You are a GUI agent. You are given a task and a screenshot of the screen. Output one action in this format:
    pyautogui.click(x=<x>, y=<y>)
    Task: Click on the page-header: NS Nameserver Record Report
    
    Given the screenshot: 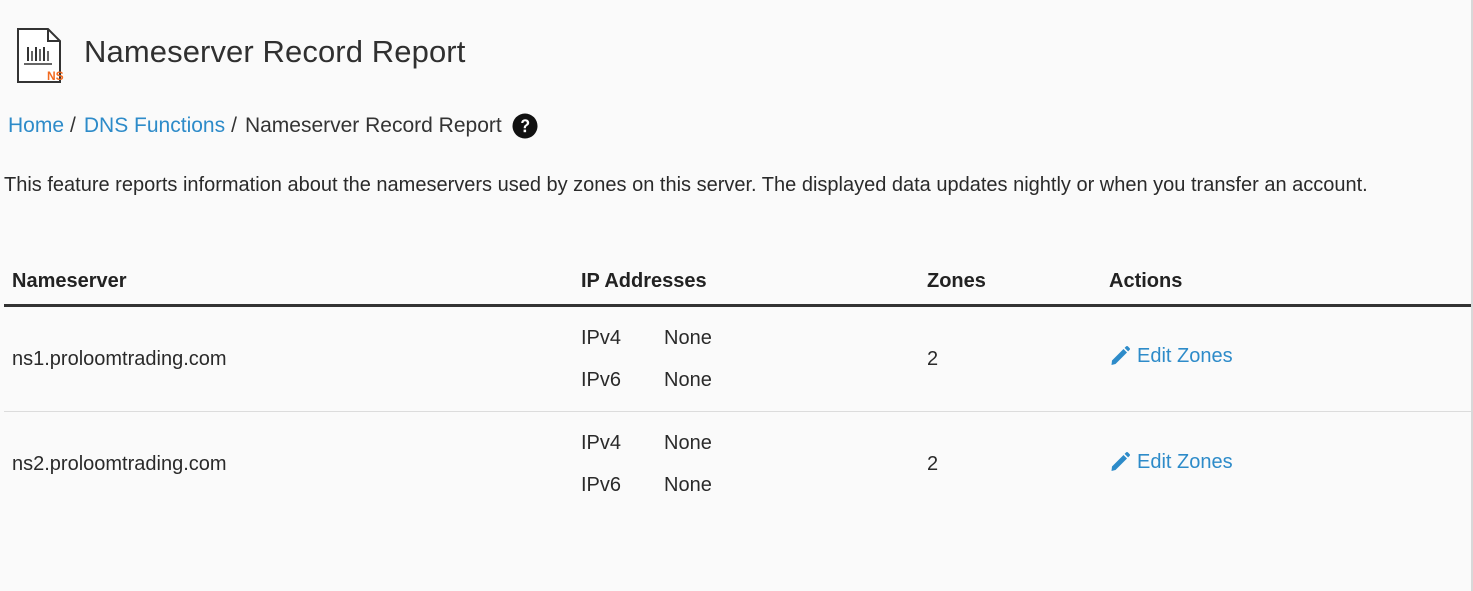 What is the action you would take?
    pyautogui.click(x=239, y=56)
    